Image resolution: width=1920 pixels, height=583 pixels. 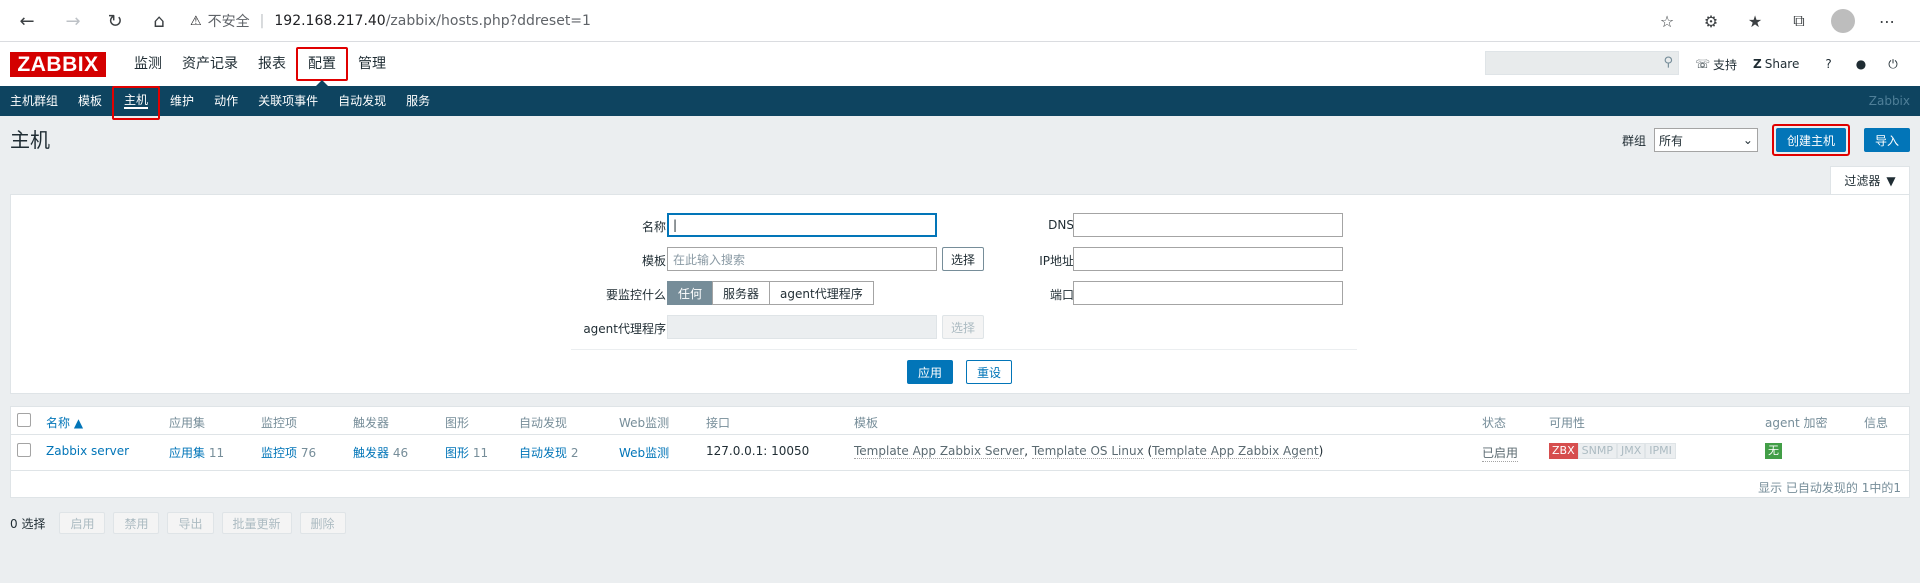 I want to click on header-discovery: 自动发现, so click(x=543, y=423).